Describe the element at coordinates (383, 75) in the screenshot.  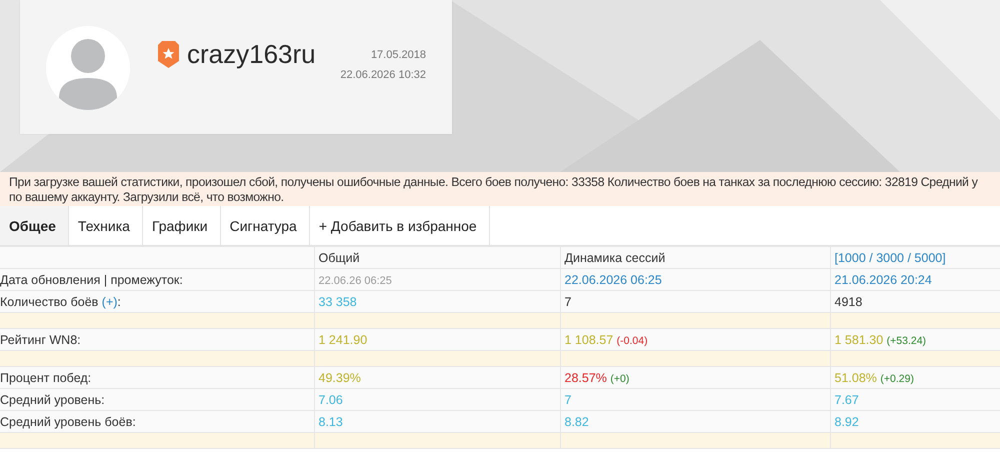
I see `update-date: 22.06.2026 10:32` at that location.